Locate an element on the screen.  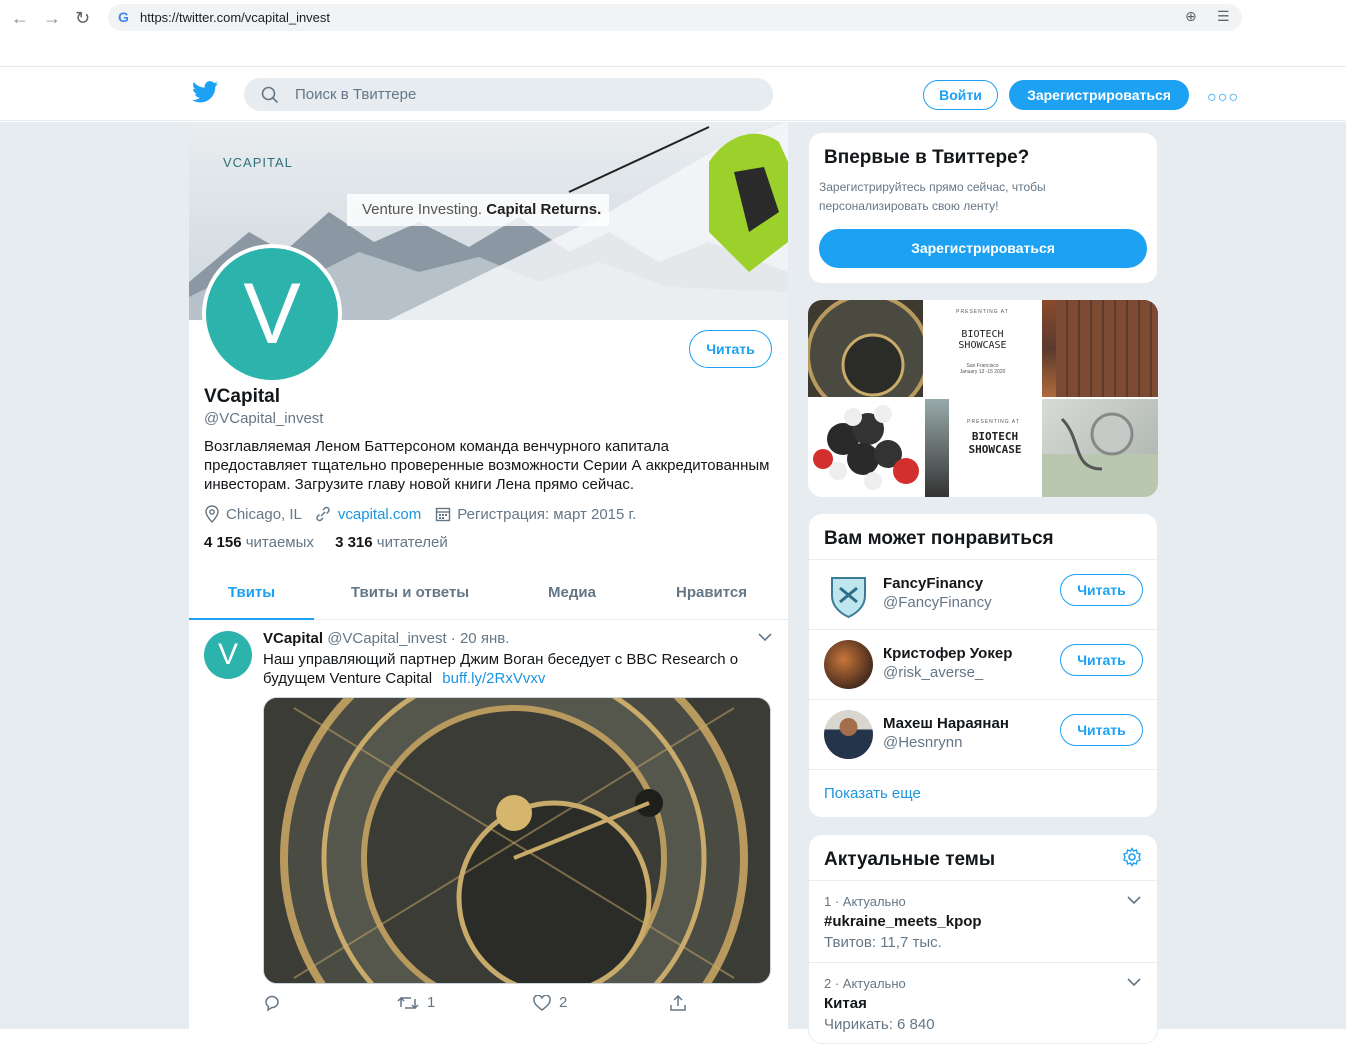
like-action: 2 is located at coordinates (550, 1002).